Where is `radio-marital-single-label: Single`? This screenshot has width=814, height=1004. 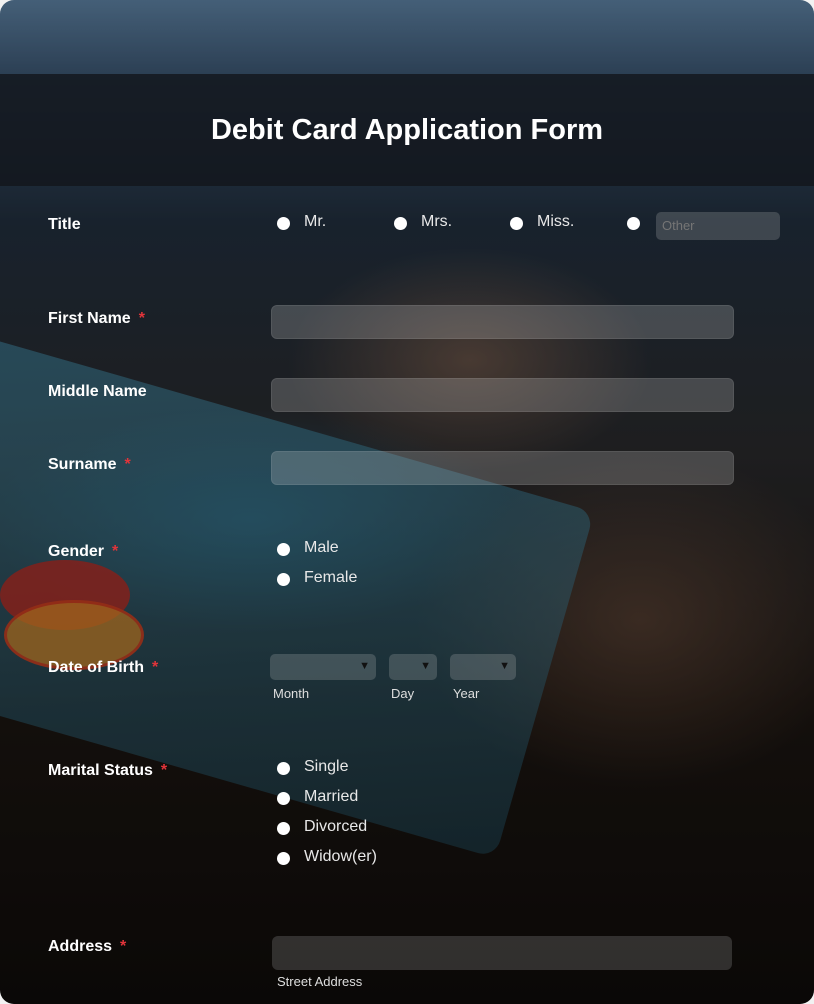 radio-marital-single-label: Single is located at coordinates (326, 766).